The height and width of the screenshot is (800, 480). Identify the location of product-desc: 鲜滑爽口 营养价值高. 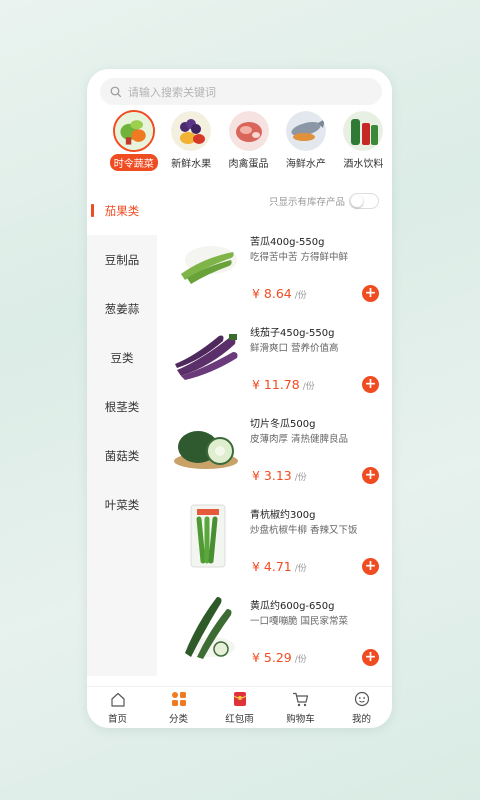
(294, 348).